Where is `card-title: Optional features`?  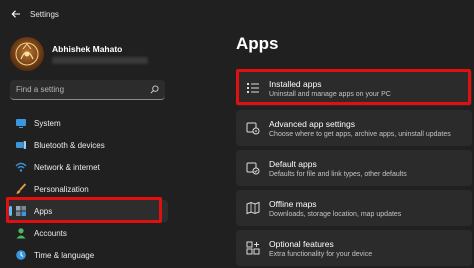 card-title: Optional features is located at coordinates (301, 243).